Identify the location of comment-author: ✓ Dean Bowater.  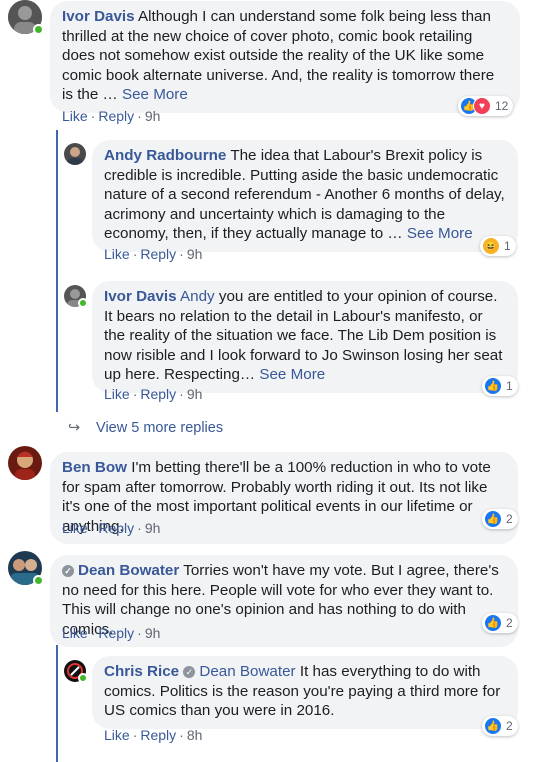
(120, 570).